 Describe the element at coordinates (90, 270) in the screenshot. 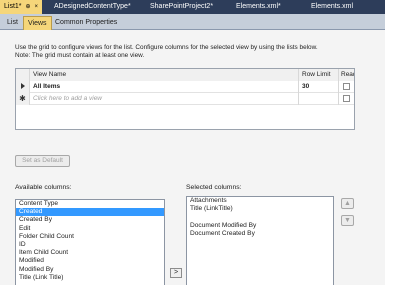

I see `list-item: Modified By` at that location.